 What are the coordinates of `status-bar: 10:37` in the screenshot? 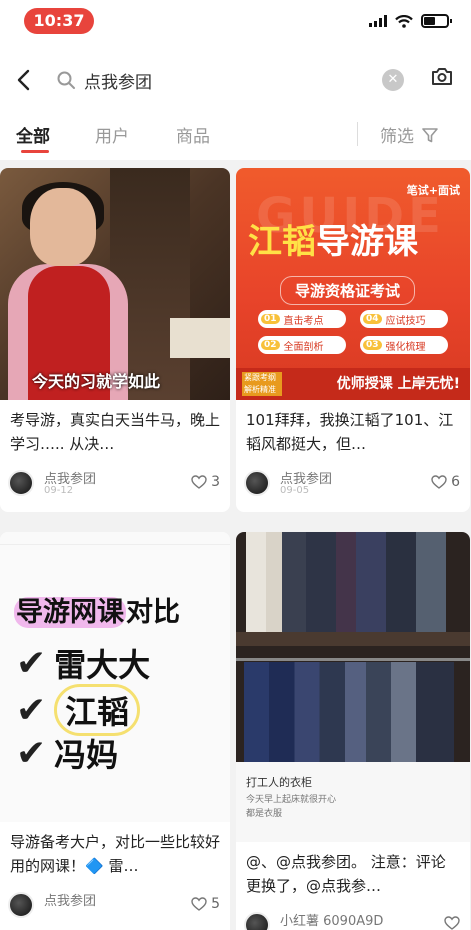 It's located at (235, 20).